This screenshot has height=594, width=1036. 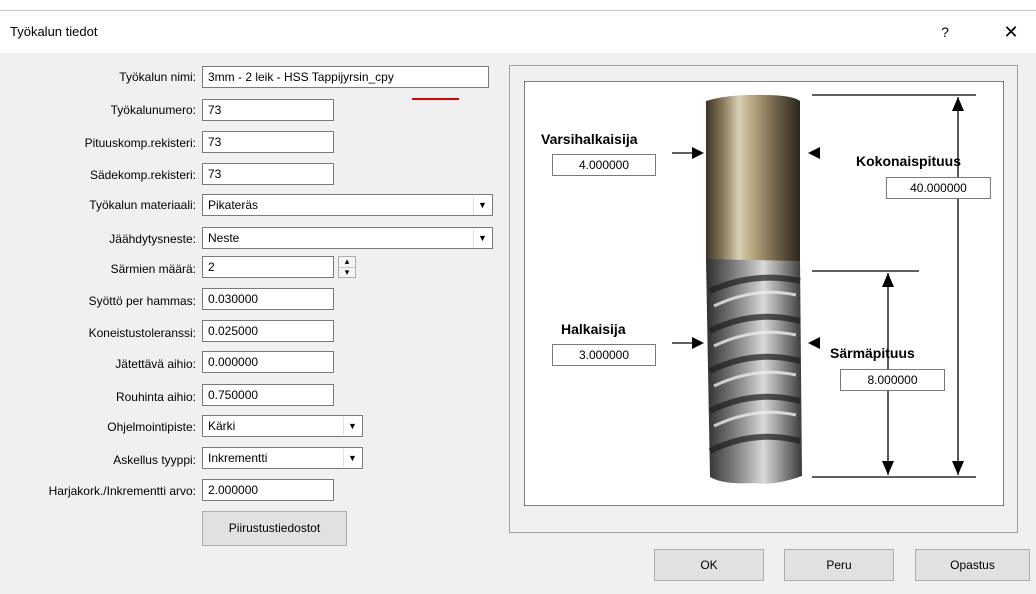 I want to click on origin-label: Ohjelmointipiste:, so click(x=151, y=427).